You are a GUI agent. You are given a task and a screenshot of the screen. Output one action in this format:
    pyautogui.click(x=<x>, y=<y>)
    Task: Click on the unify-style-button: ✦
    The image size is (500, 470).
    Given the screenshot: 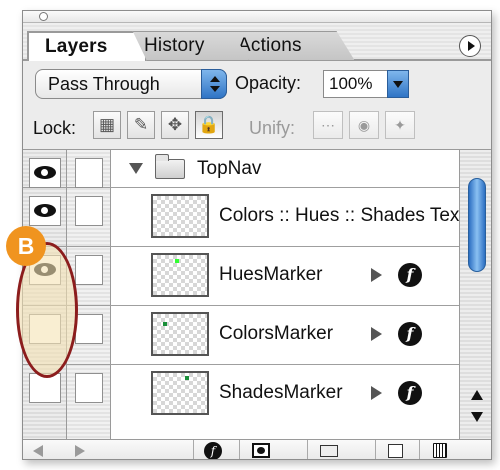 What is the action you would take?
    pyautogui.click(x=400, y=125)
    